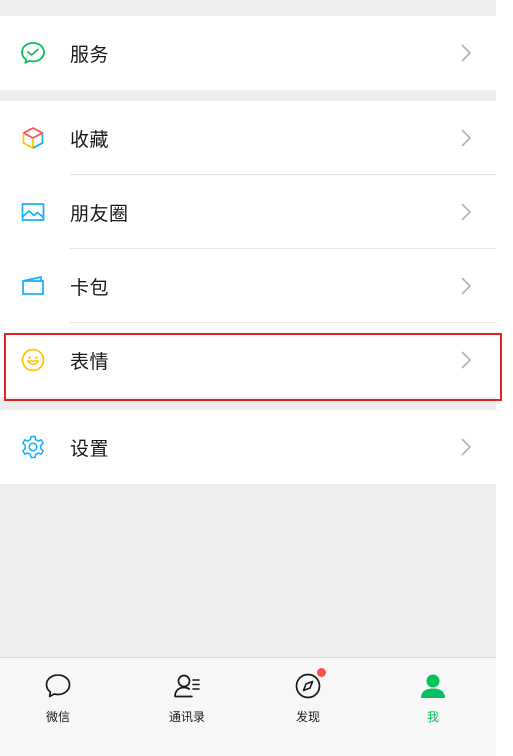 This screenshot has width=513, height=756. Describe the element at coordinates (433, 705) in the screenshot. I see `tab-me: 我` at that location.